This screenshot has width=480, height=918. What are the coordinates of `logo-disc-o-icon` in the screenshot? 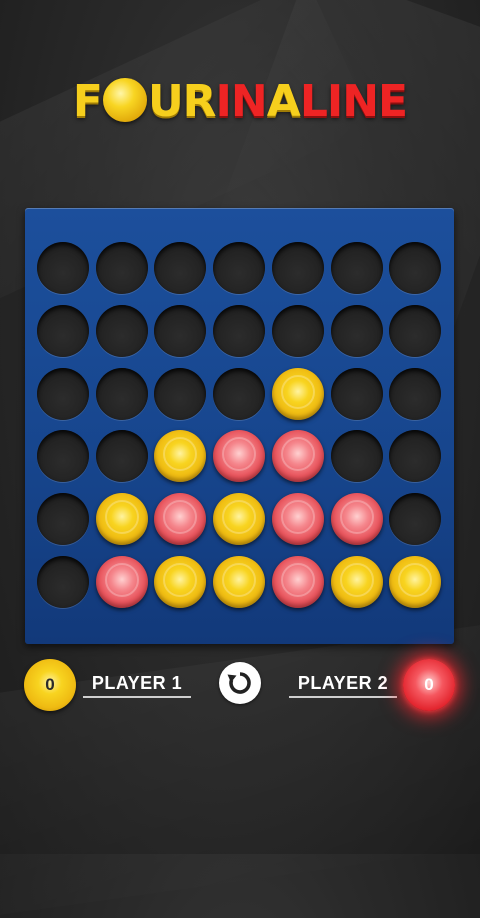 It's located at (124, 100).